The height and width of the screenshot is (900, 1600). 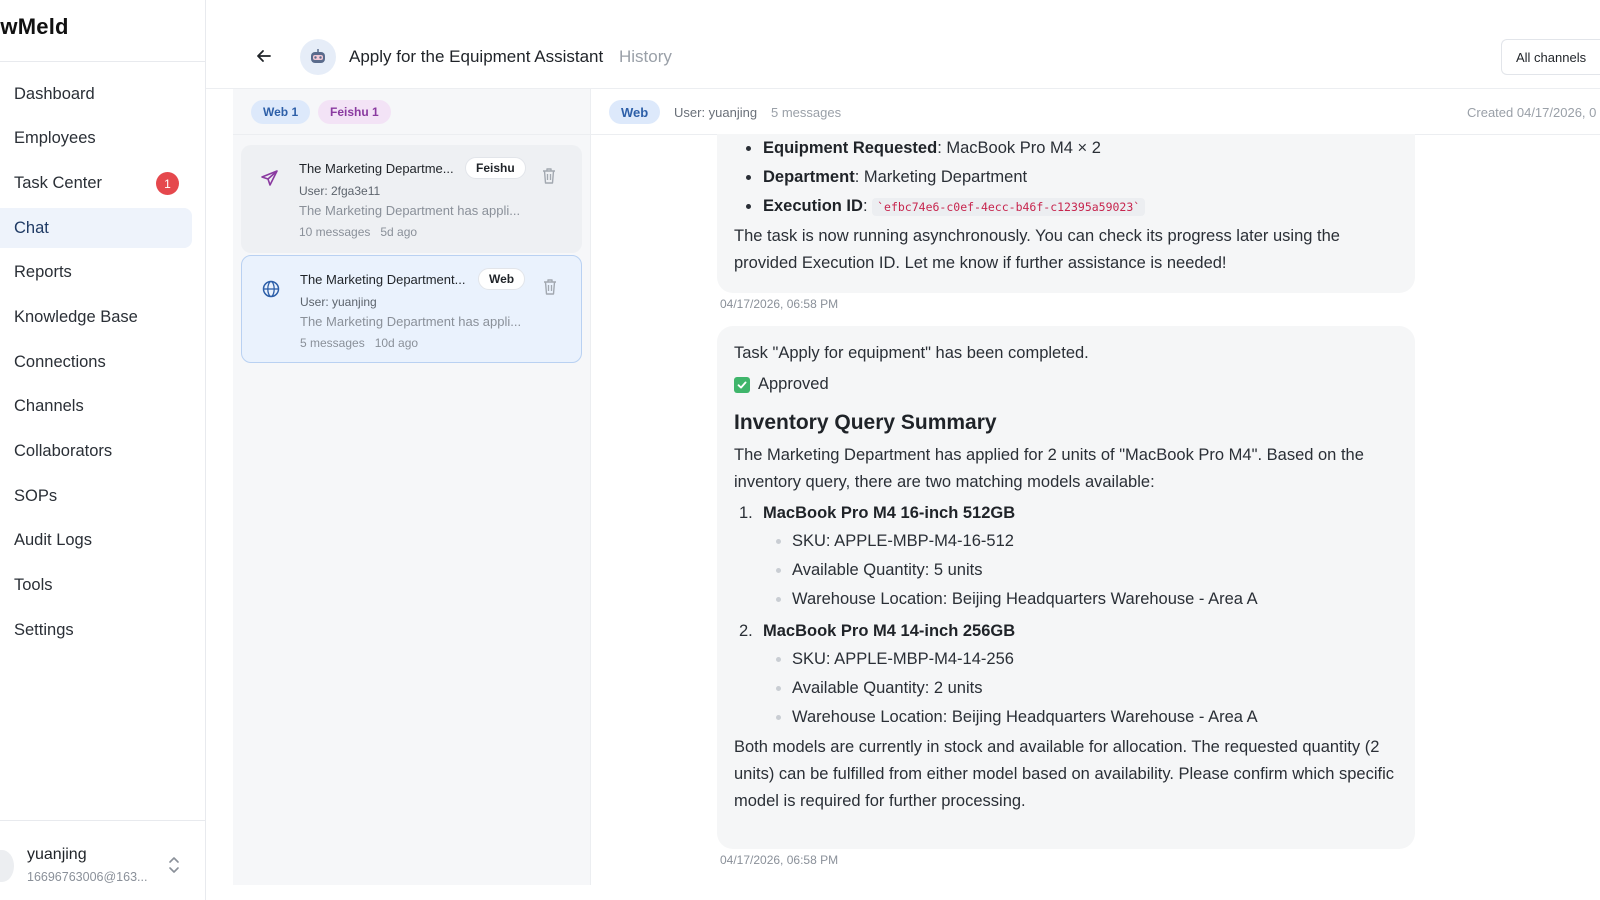 What do you see at coordinates (60, 361) in the screenshot?
I see `sidebar-item-label: Connections` at bounding box center [60, 361].